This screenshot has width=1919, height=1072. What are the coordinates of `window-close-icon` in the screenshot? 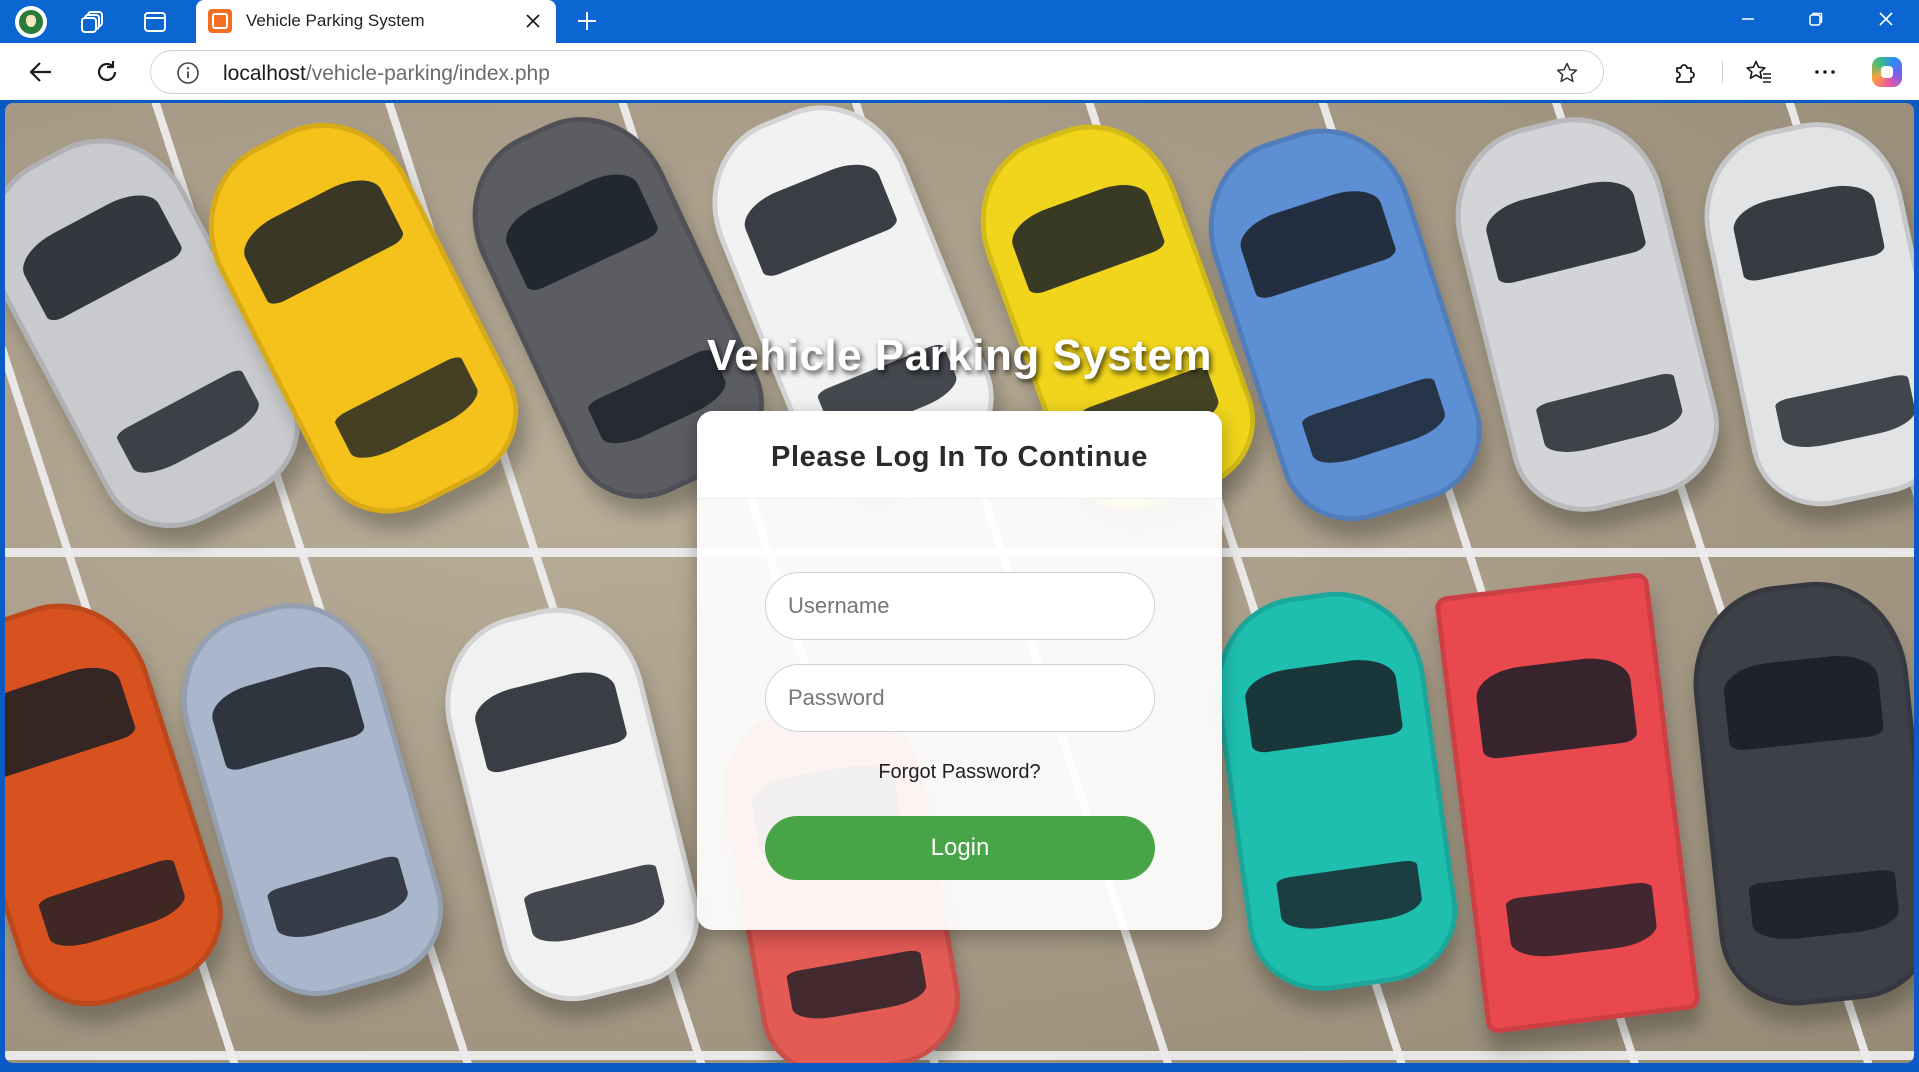 It's located at (1886, 19).